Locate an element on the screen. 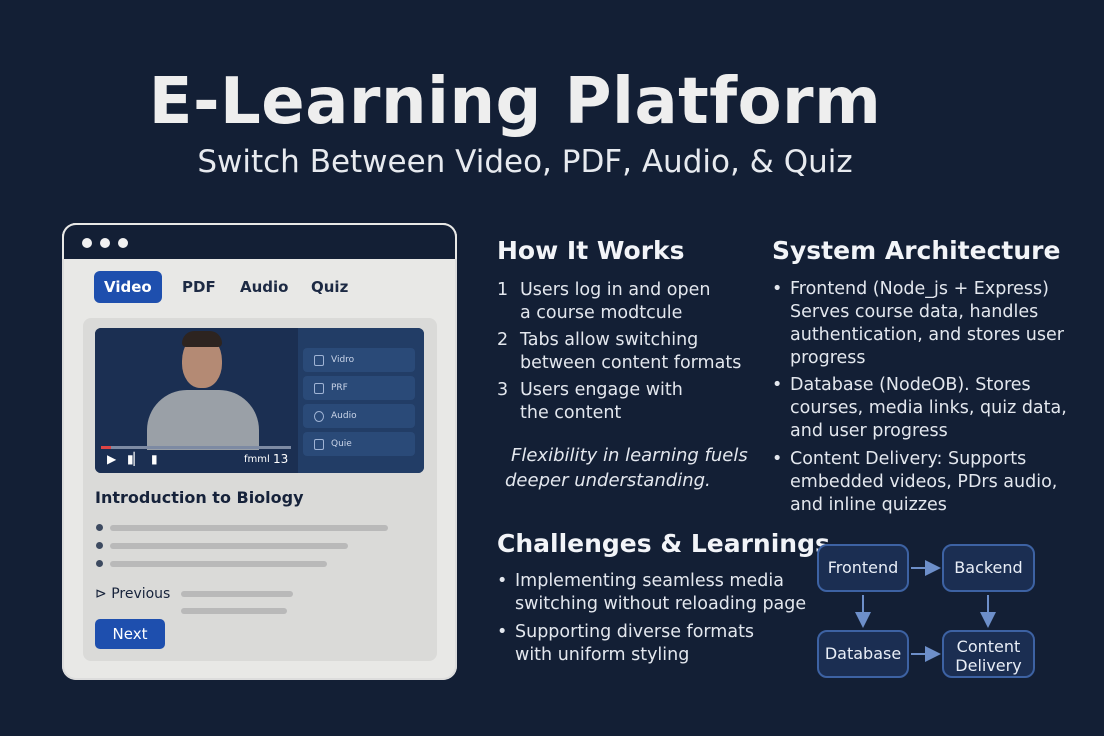 This screenshot has width=1104, height=736. video-progress-fill is located at coordinates (106, 447).